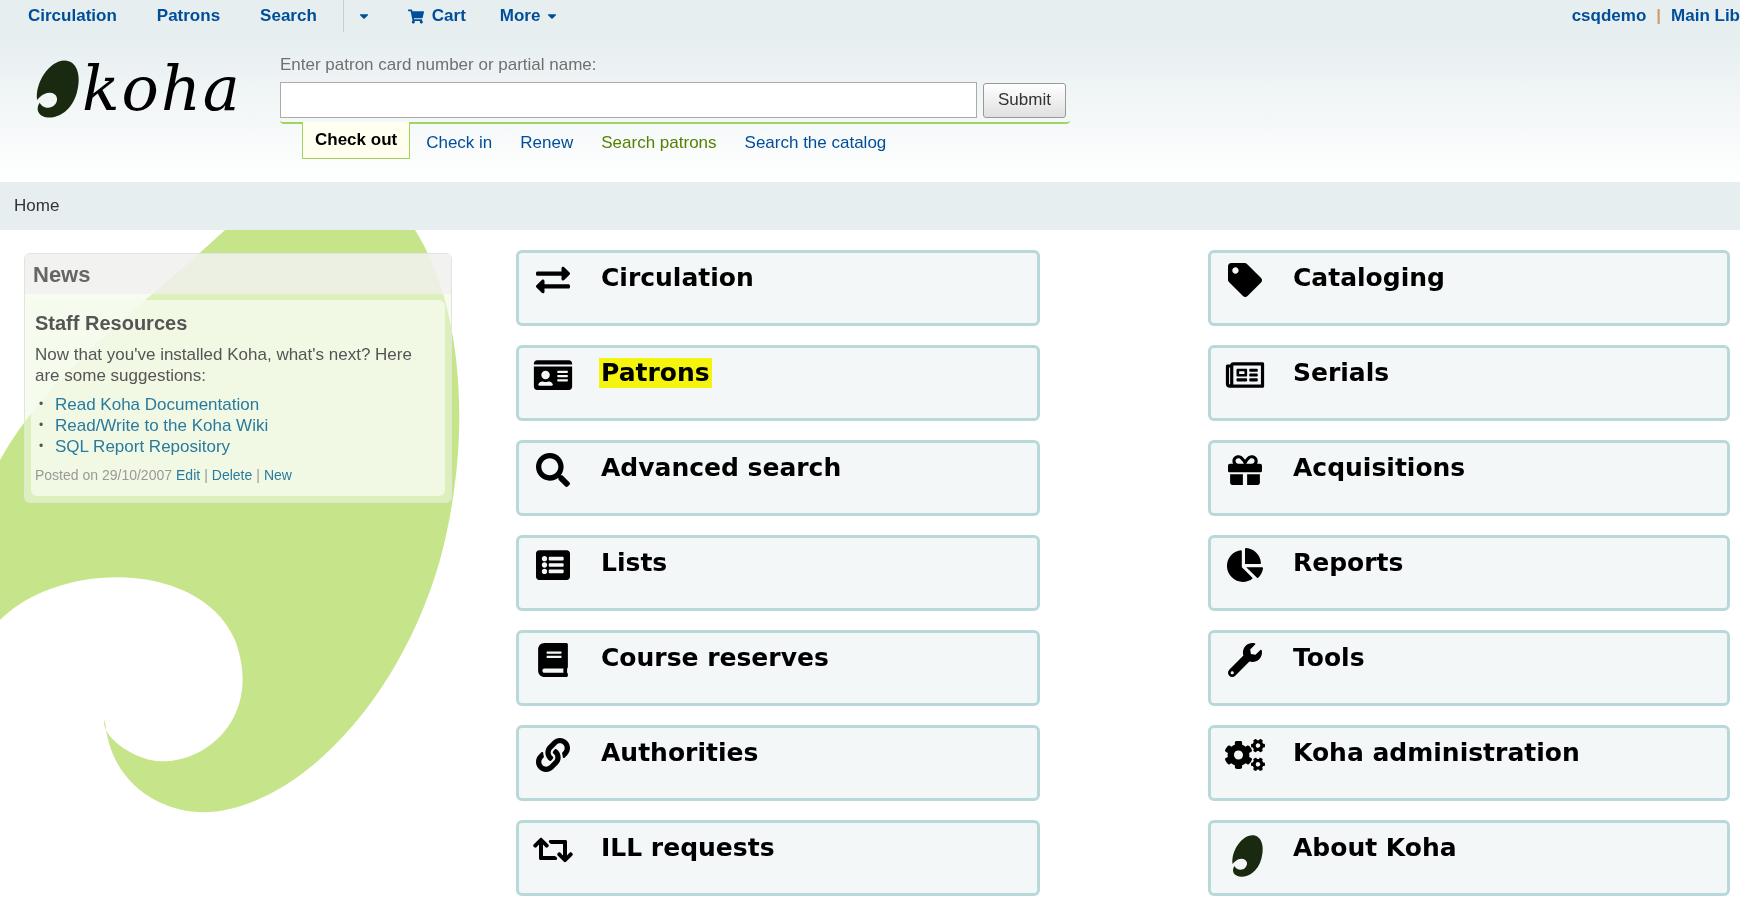 The height and width of the screenshot is (902, 1740). What do you see at coordinates (677, 278) in the screenshot?
I see `module-label: Circulation` at bounding box center [677, 278].